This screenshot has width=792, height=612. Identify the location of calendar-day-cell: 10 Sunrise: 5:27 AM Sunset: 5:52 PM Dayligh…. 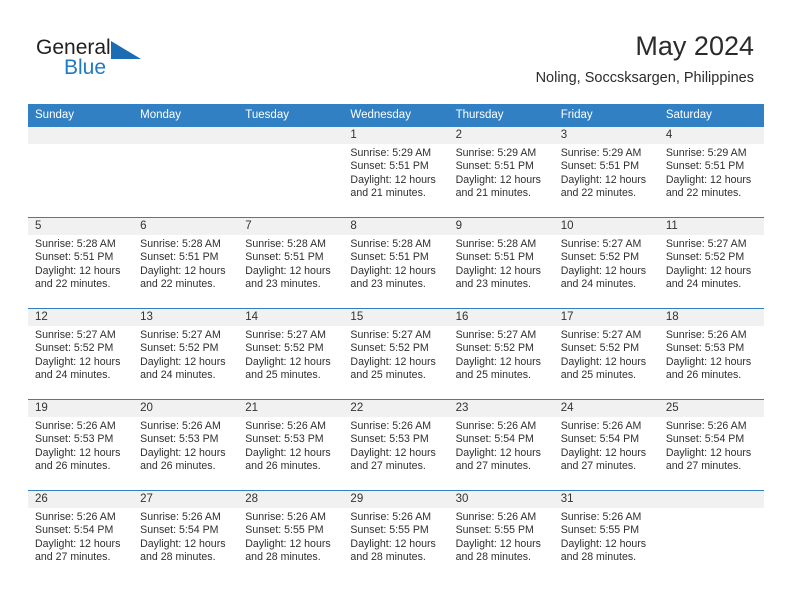
(606, 263).